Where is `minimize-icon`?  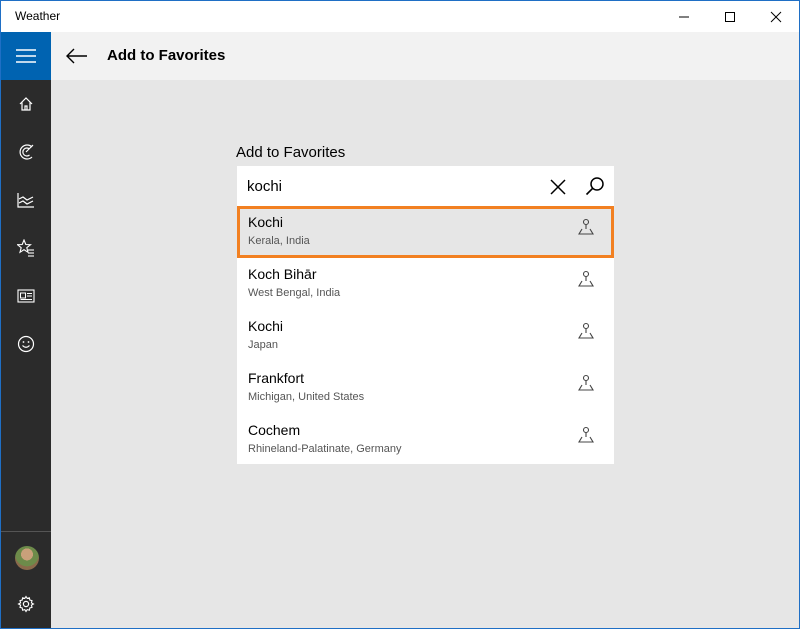 minimize-icon is located at coordinates (684, 16).